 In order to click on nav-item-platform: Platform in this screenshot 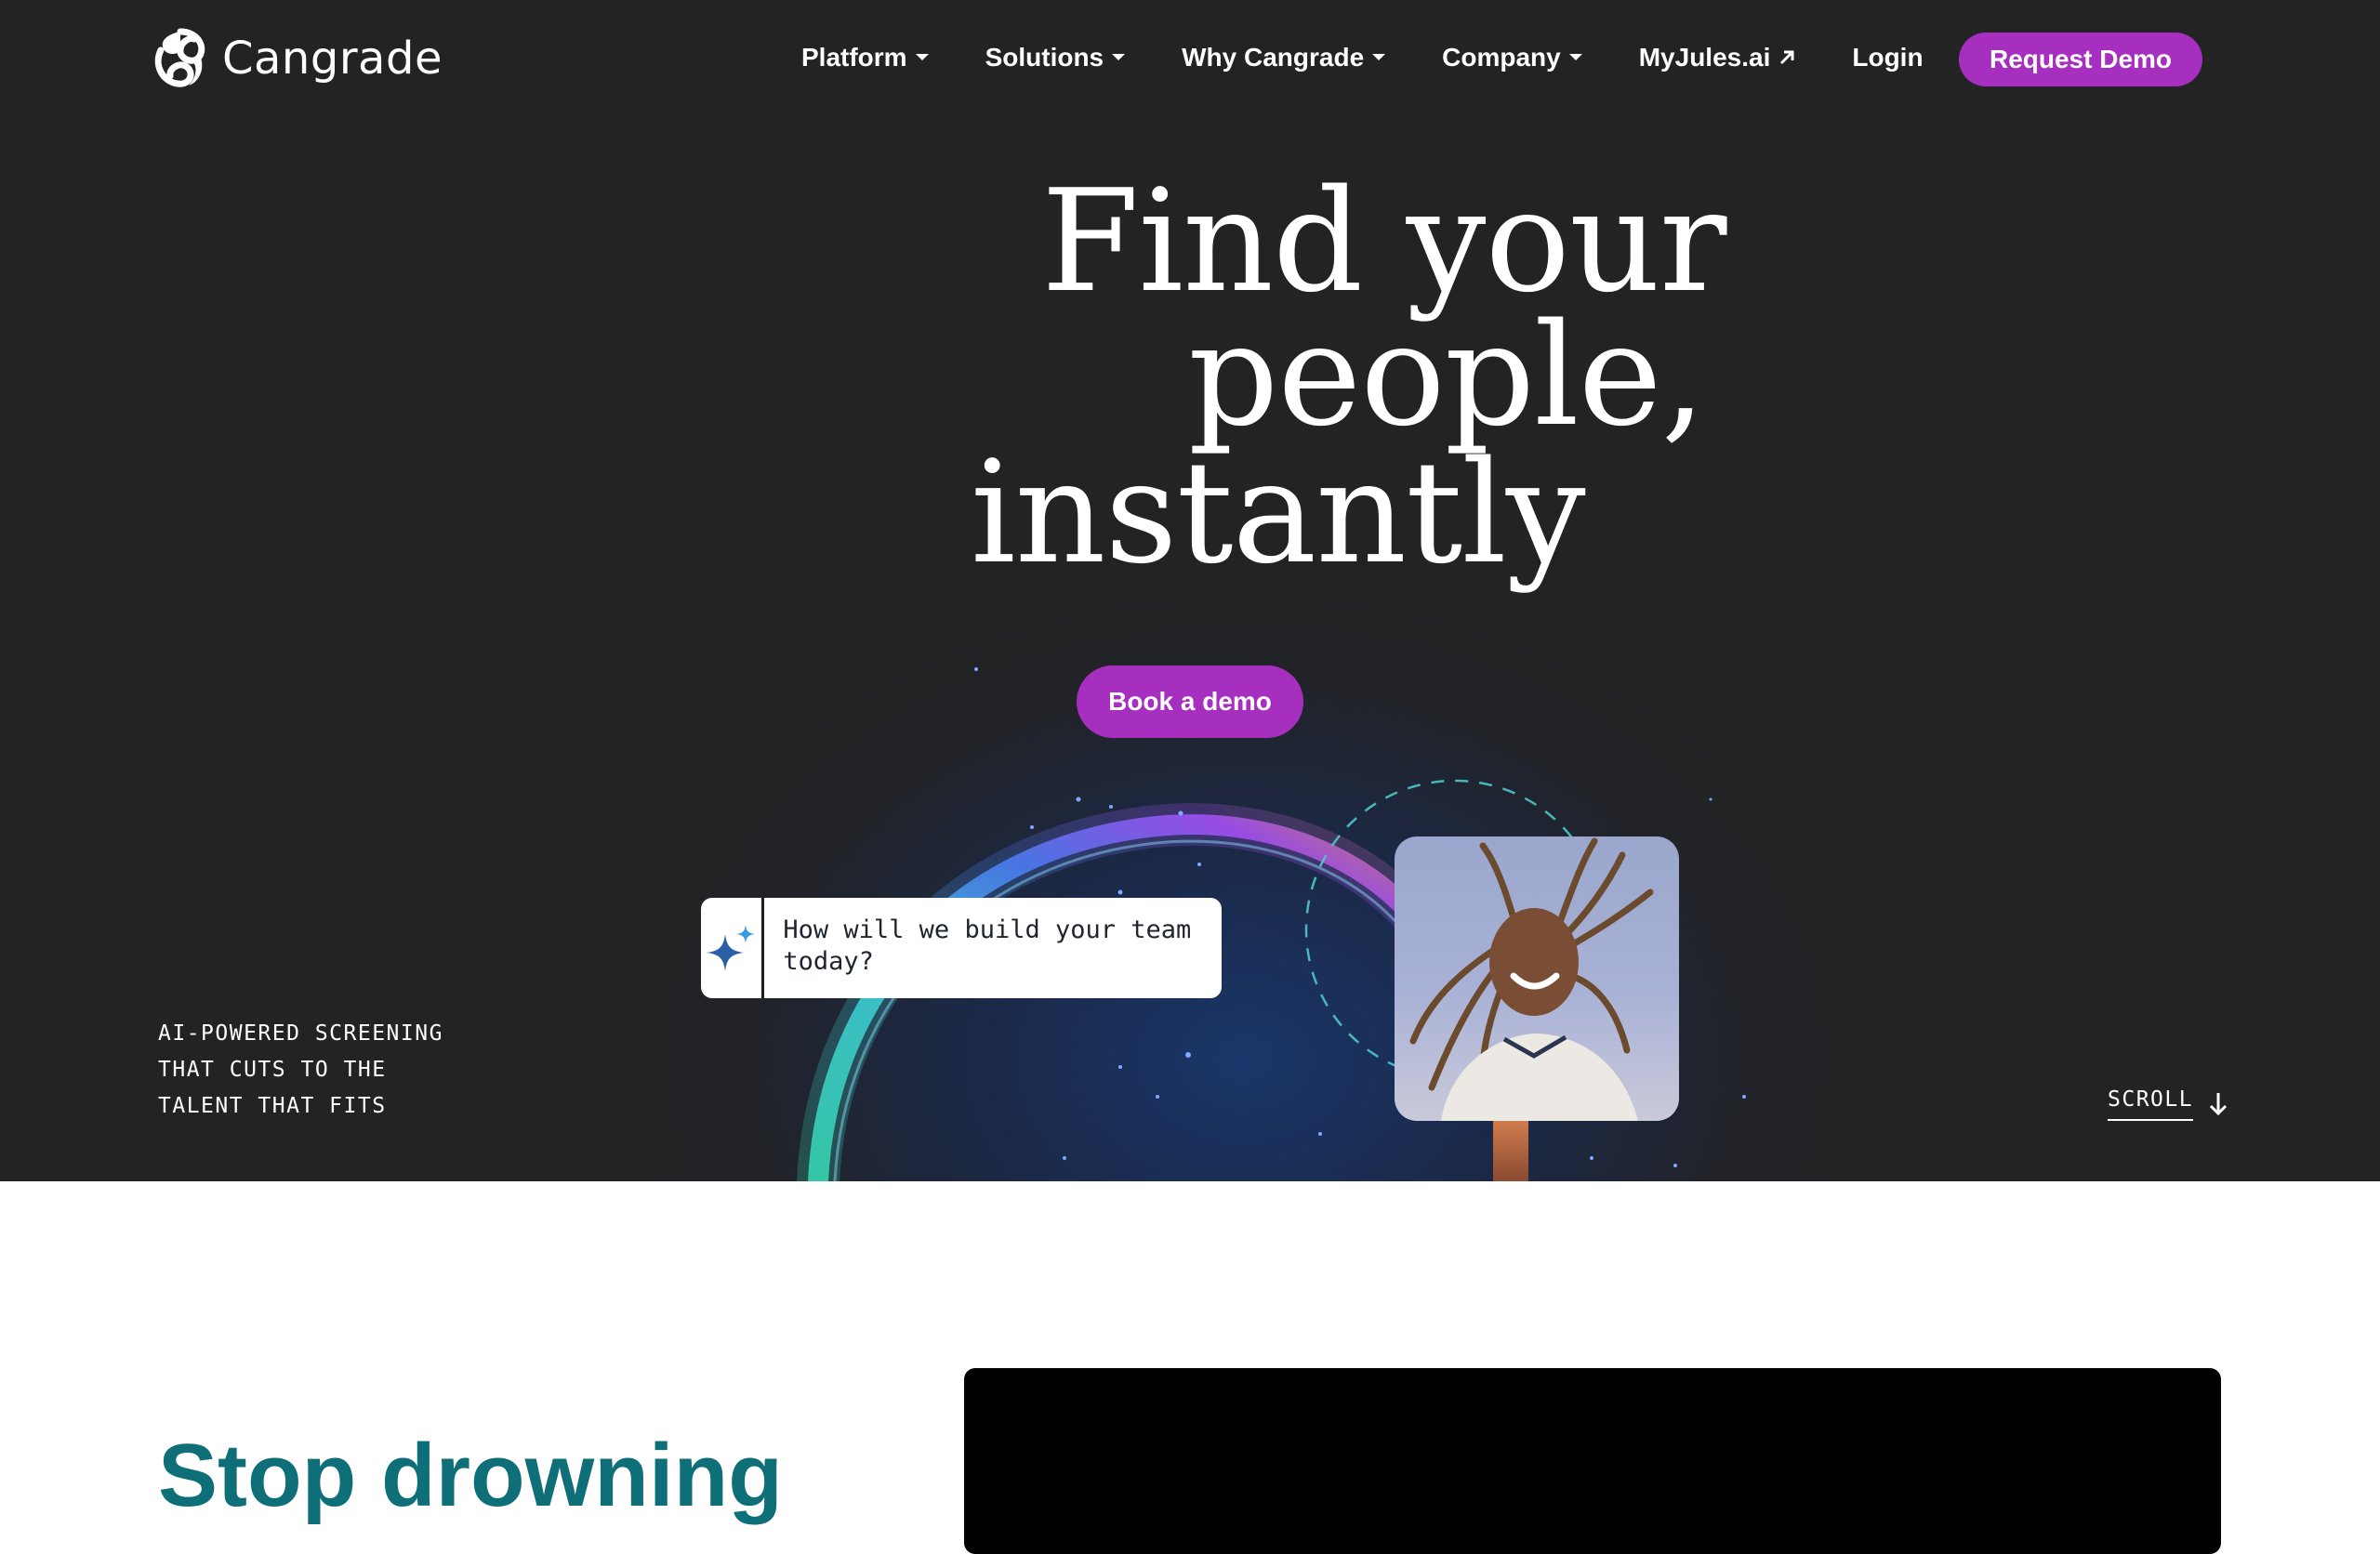, I will do `click(865, 57)`.